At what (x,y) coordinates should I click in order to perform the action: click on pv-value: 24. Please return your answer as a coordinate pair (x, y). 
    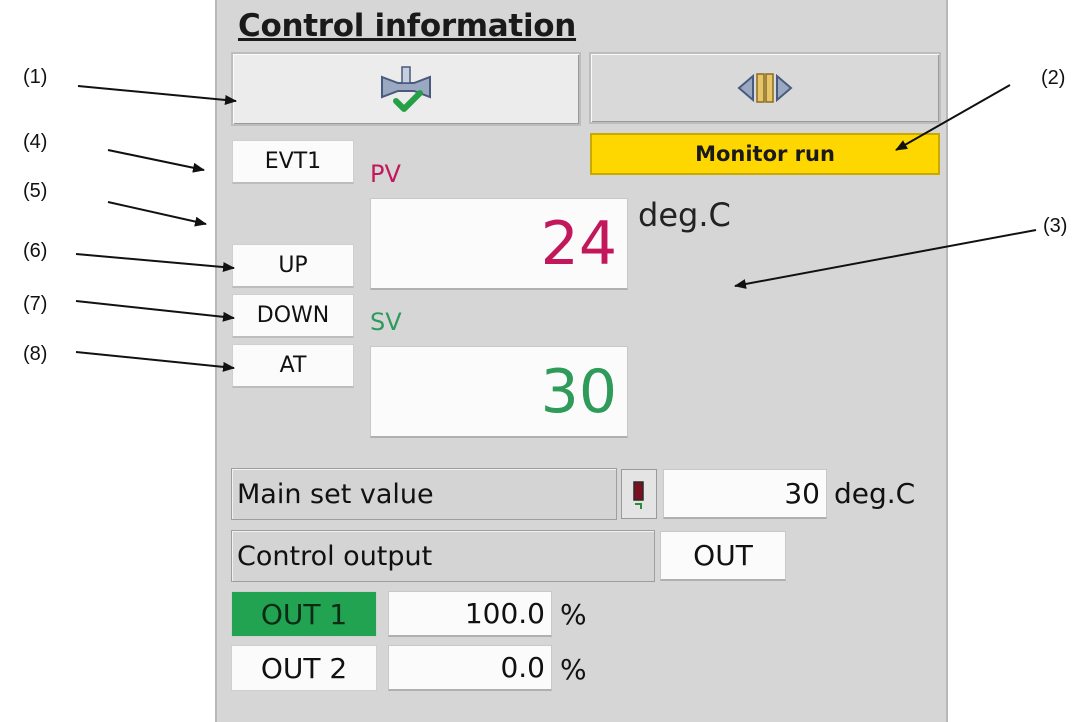
    Looking at the image, I should click on (499, 244).